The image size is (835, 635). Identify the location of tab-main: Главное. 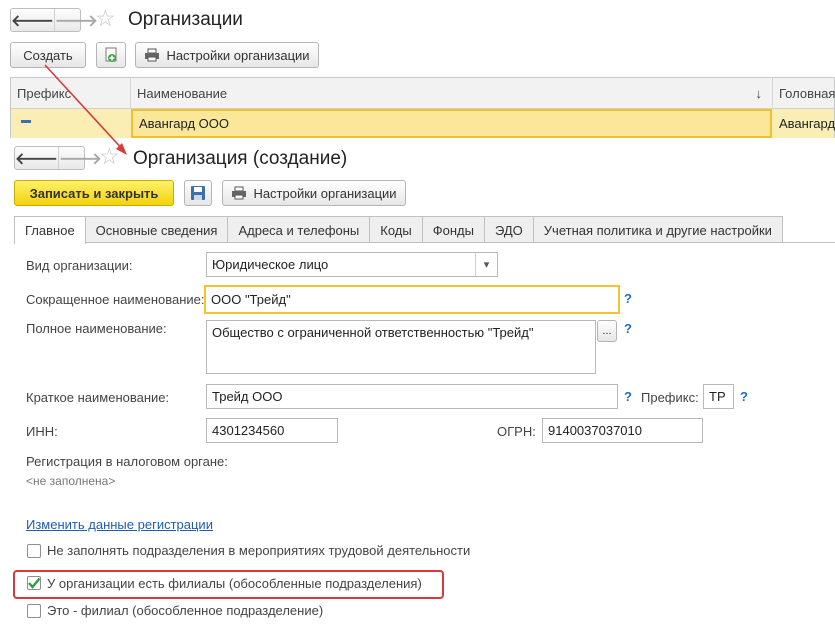
(50, 230).